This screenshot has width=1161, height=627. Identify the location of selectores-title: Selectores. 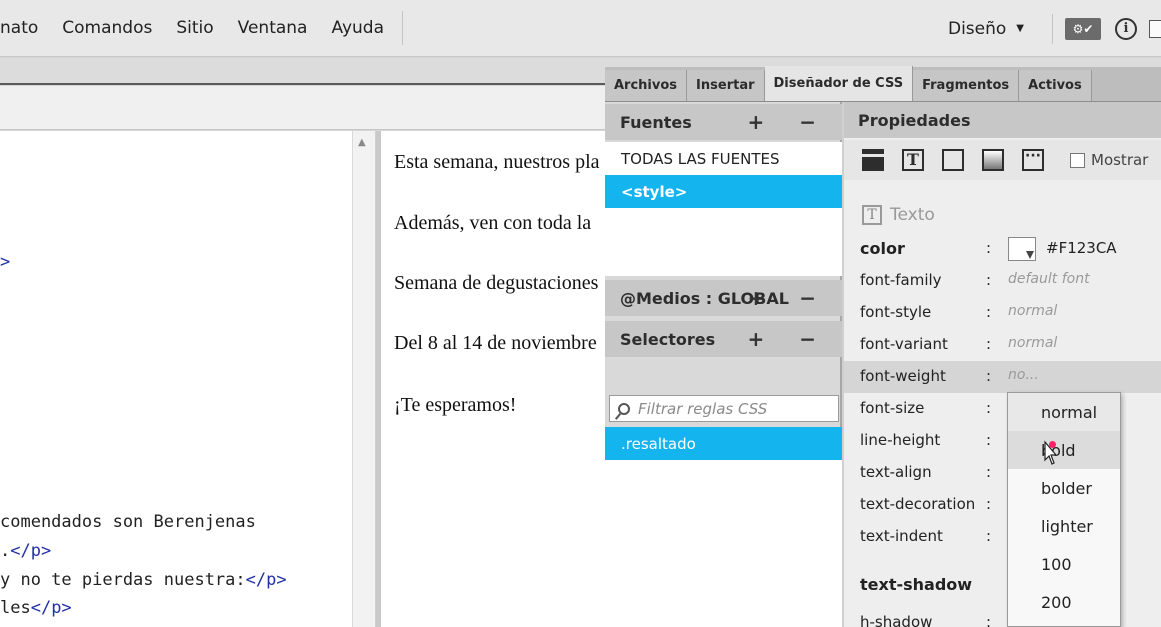
(668, 339).